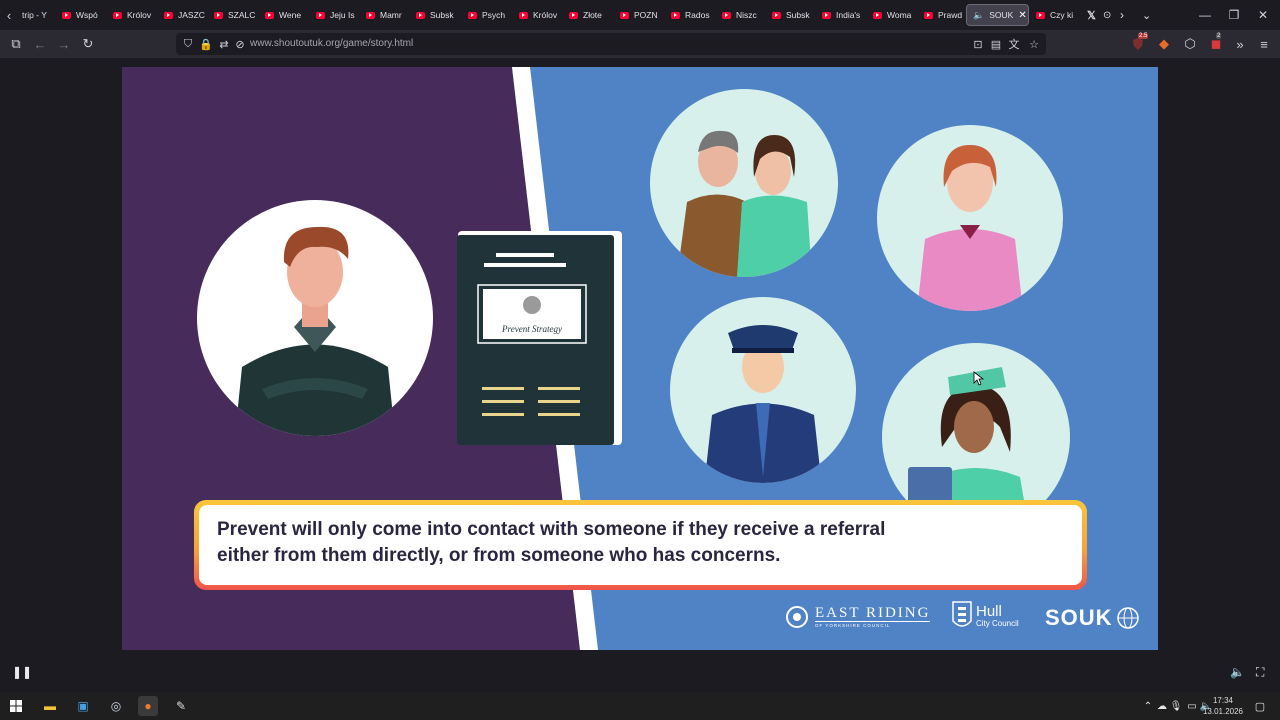 This screenshot has height=720, width=1280. I want to click on autoplay-blocked-icon: ⊘, so click(240, 44).